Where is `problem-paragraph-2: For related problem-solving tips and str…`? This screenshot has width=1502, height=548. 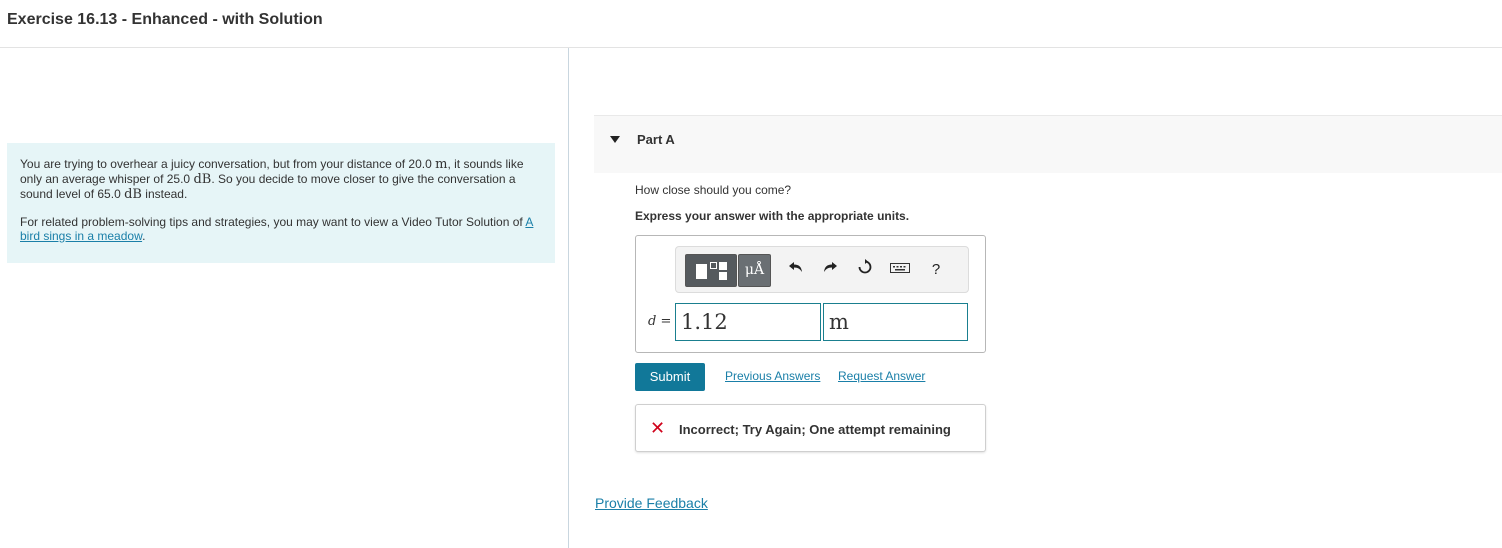
problem-paragraph-2: For related problem-solving tips and str… is located at coordinates (277, 229).